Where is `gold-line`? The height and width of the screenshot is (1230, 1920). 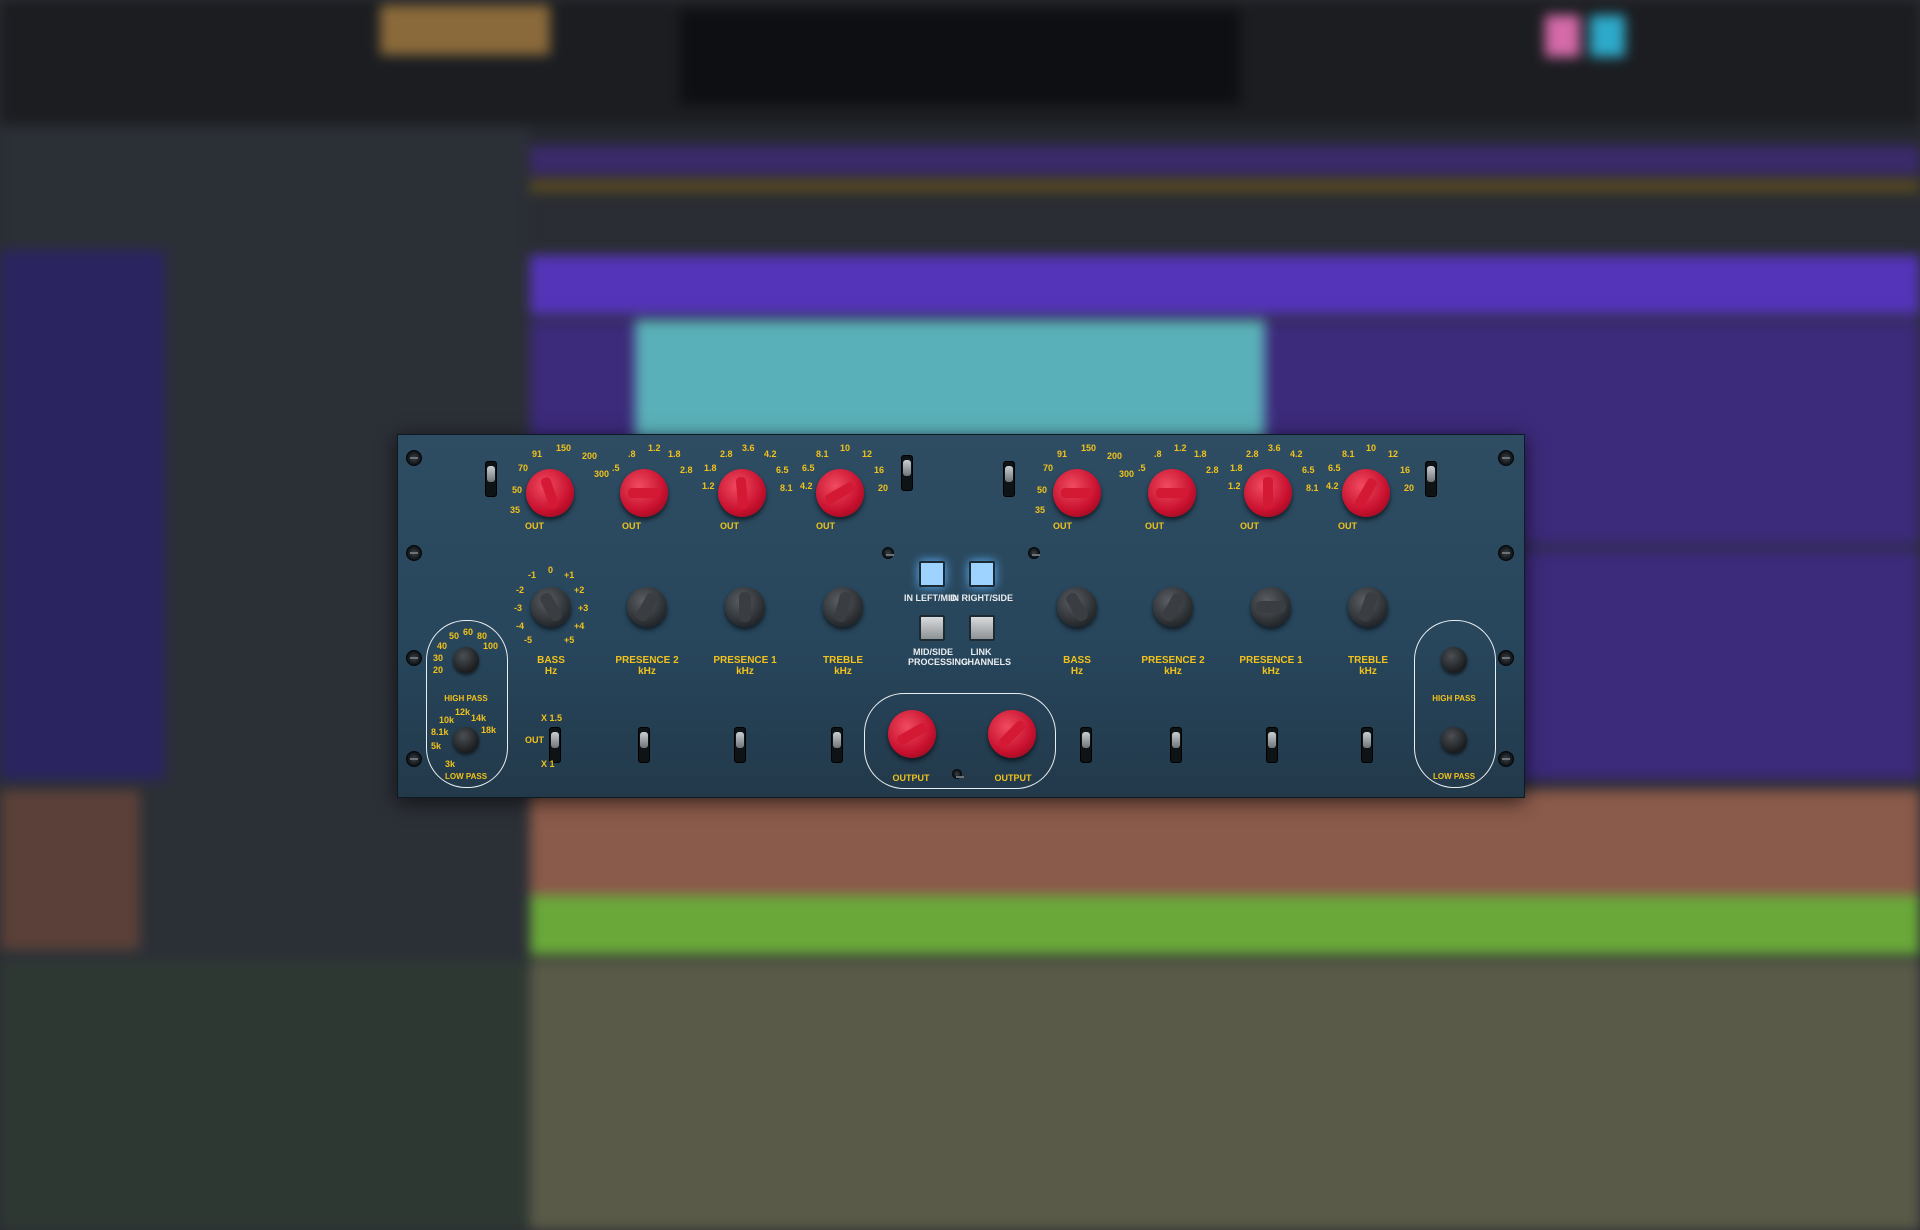 gold-line is located at coordinates (1225, 186).